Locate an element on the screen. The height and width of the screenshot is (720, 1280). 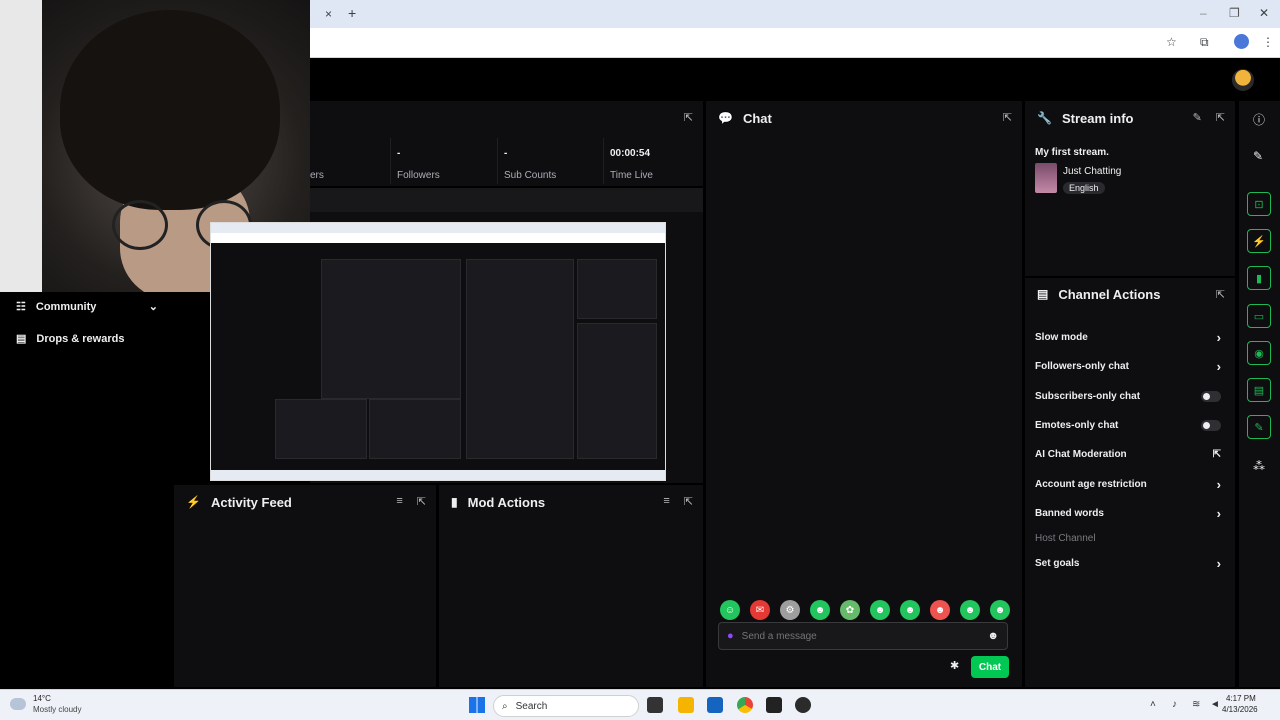
stat-value: - is located at coordinates (506, 153).